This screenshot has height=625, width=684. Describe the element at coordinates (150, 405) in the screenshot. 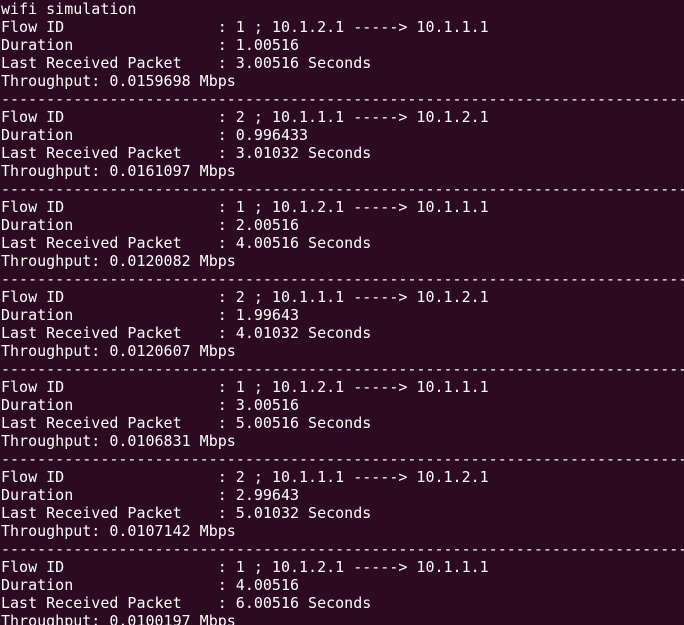

I see `duration-line: Duration : 3.00516` at that location.